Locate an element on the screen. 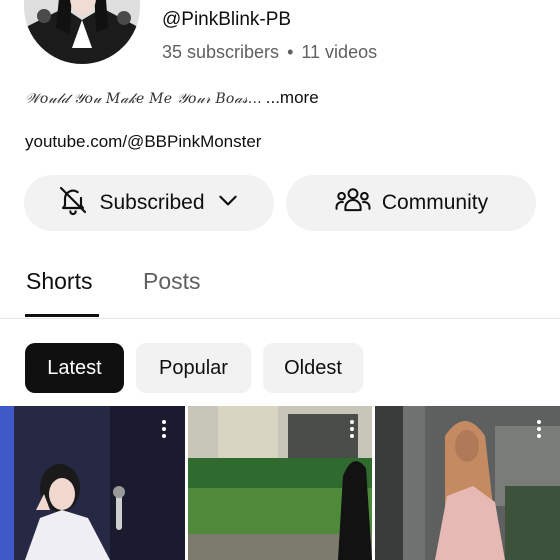 Image resolution: width=560 pixels, height=560 pixels. filter-chip-latest: Latest is located at coordinates (74, 368).